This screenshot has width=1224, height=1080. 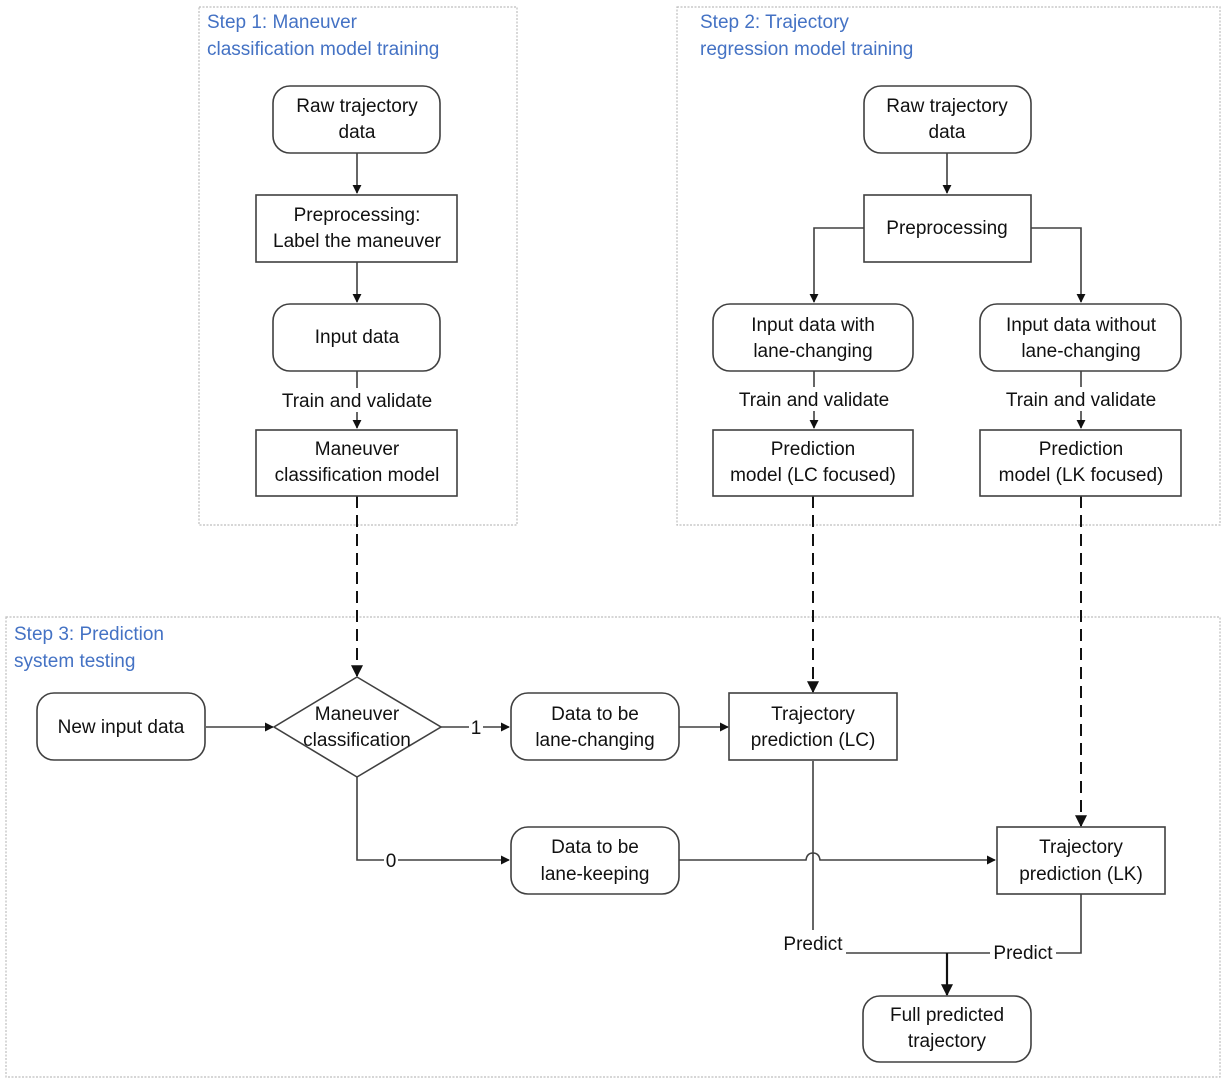 What do you see at coordinates (595, 714) in the screenshot?
I see `node-s3-data-lc-line1: Data to be` at bounding box center [595, 714].